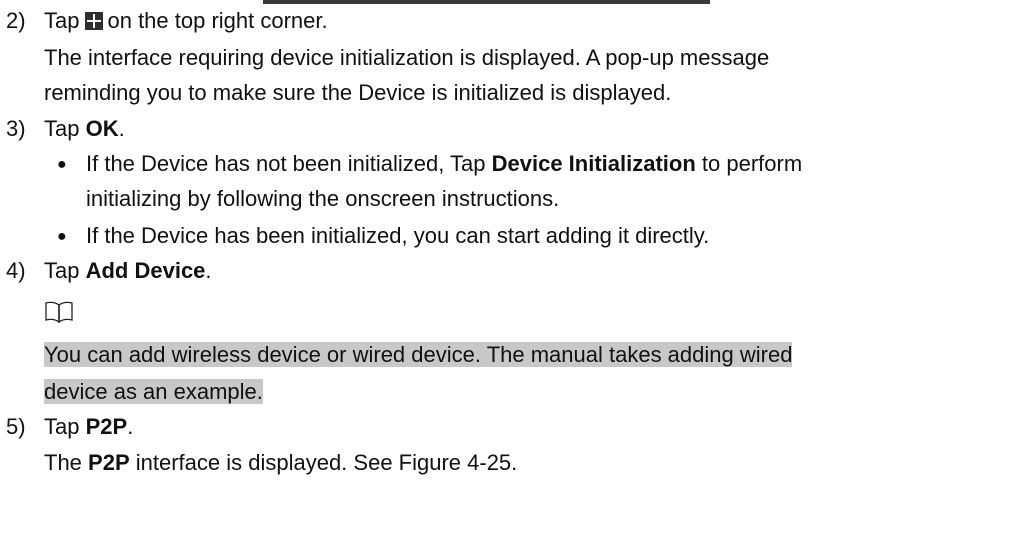 Image resolution: width=1016 pixels, height=549 pixels. I want to click on bullet-text: to perform, so click(749, 163).